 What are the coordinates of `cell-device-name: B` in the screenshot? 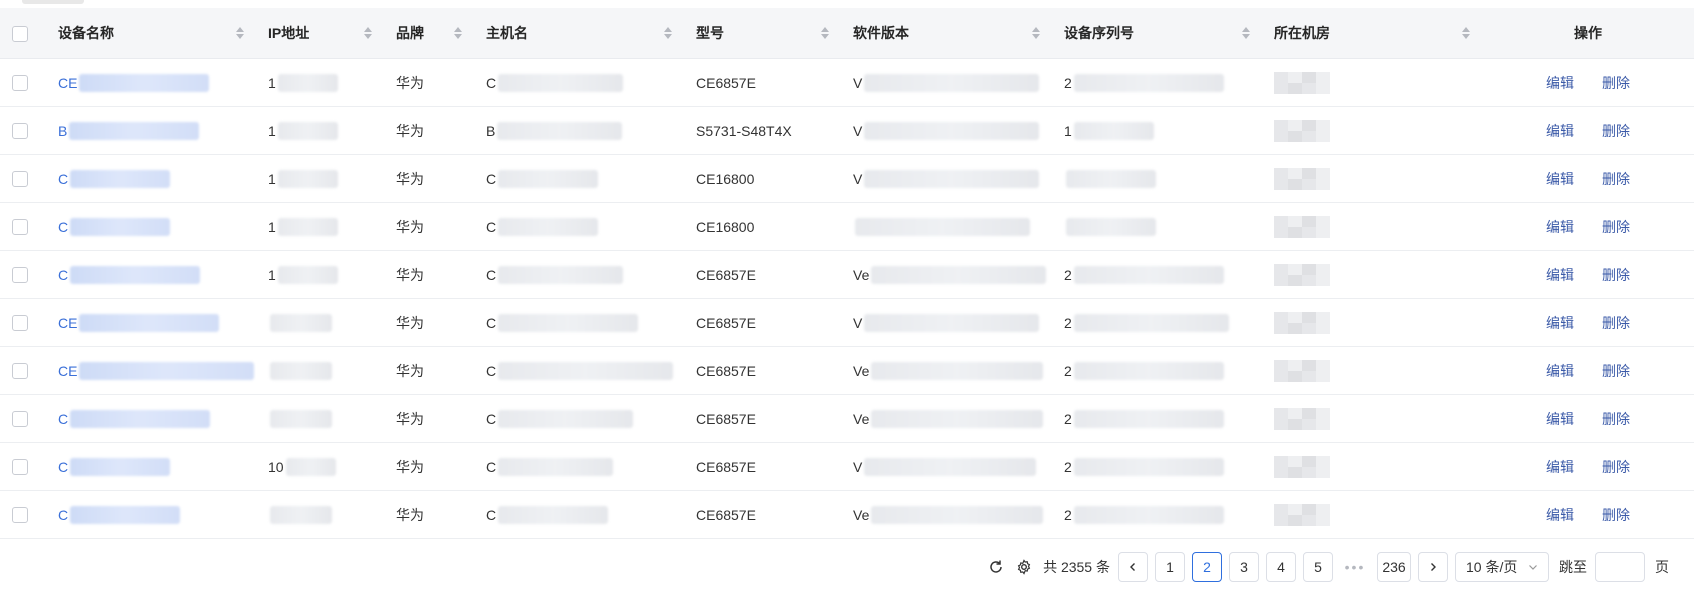 It's located at (151, 130).